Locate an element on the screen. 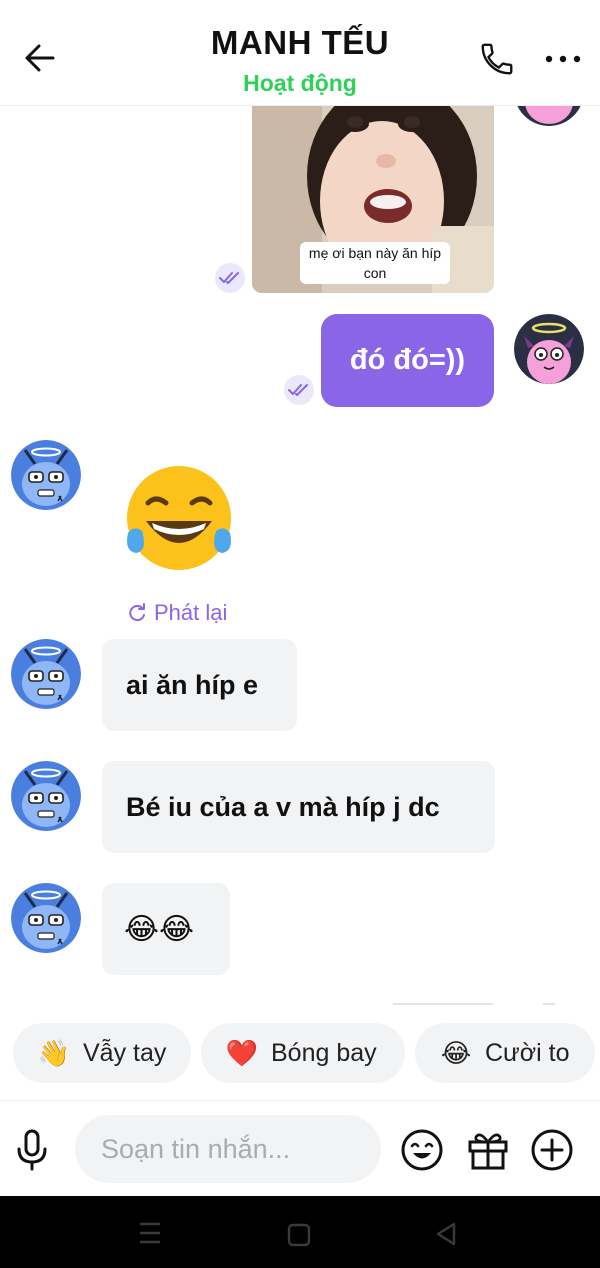 The width and height of the screenshot is (600, 1268). gift-icon is located at coordinates (488, 1151).